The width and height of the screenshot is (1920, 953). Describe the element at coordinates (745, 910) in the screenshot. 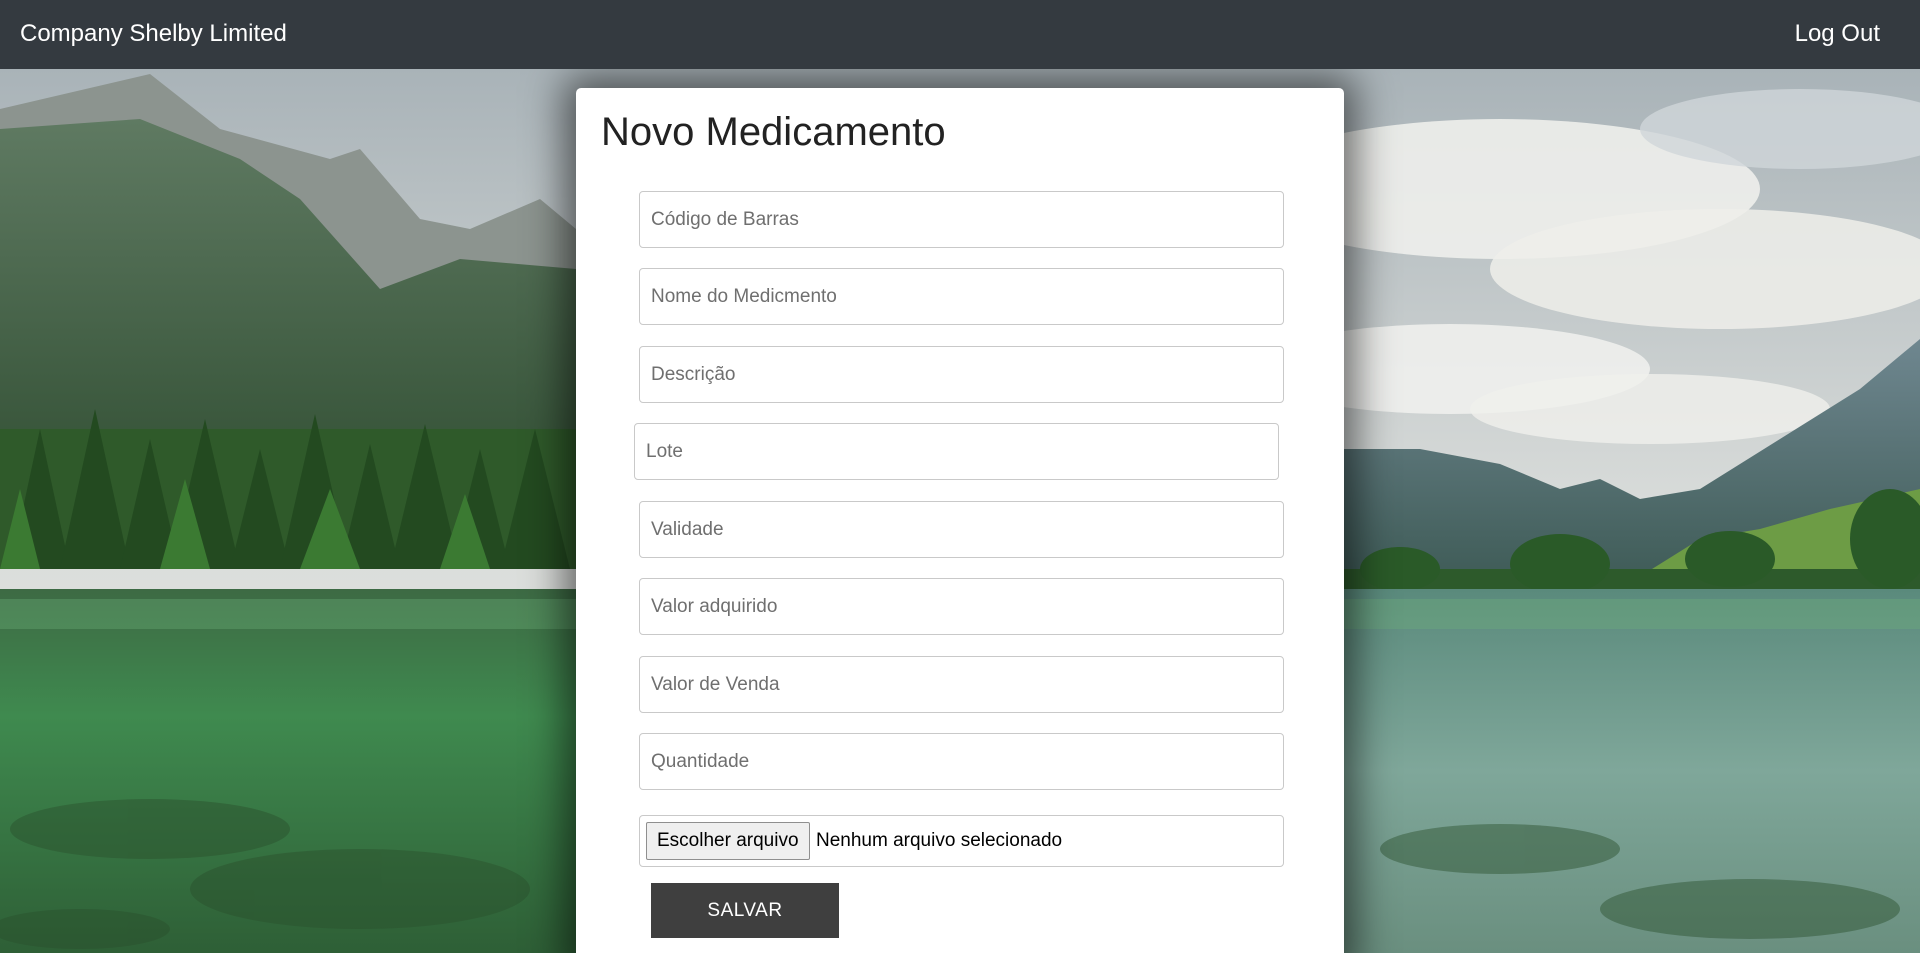

I see `save-button: SALVAR` at that location.